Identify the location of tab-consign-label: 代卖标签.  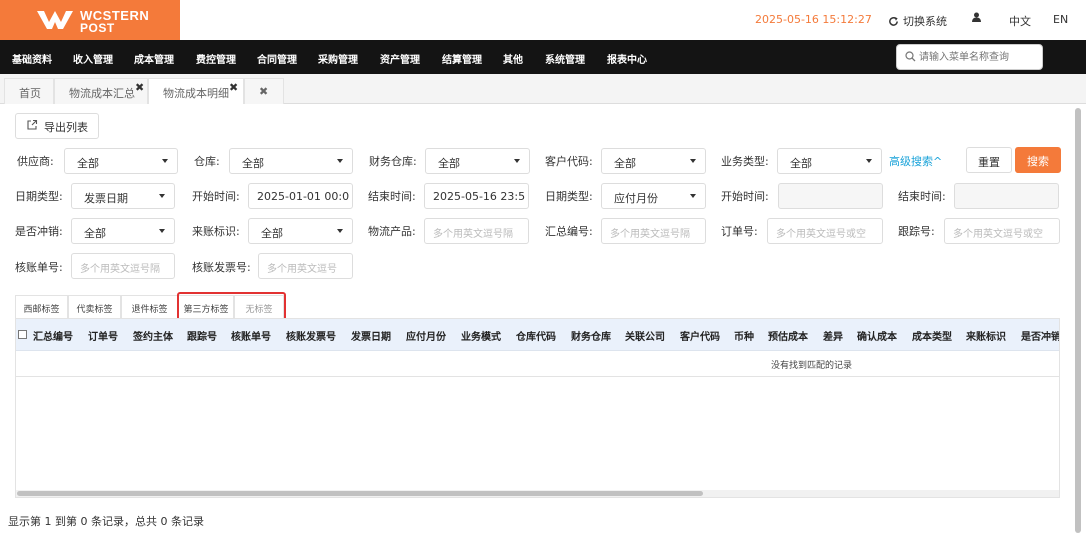
(94, 307).